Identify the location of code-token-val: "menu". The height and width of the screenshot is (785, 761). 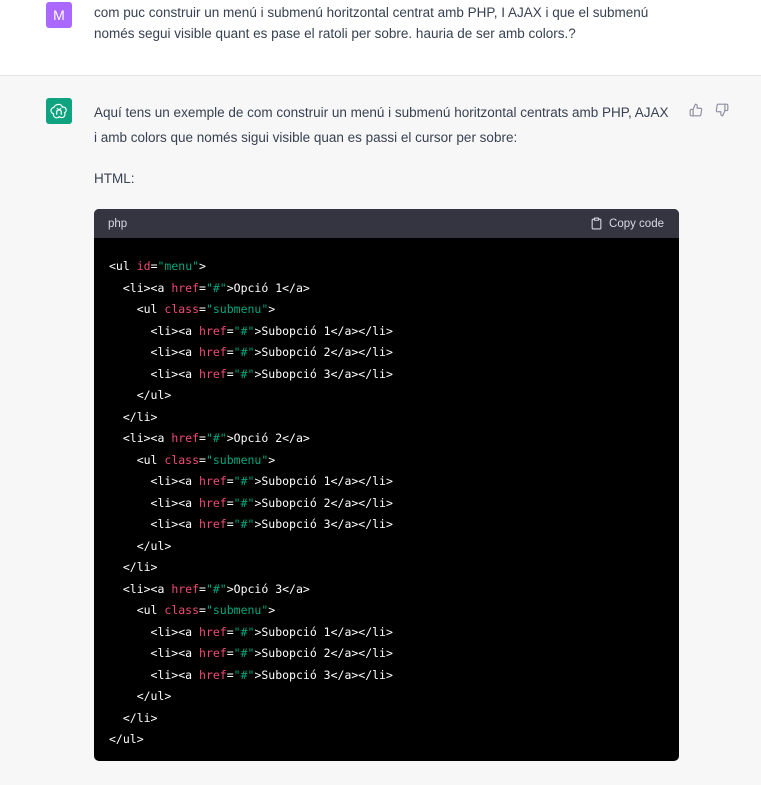
(178, 266).